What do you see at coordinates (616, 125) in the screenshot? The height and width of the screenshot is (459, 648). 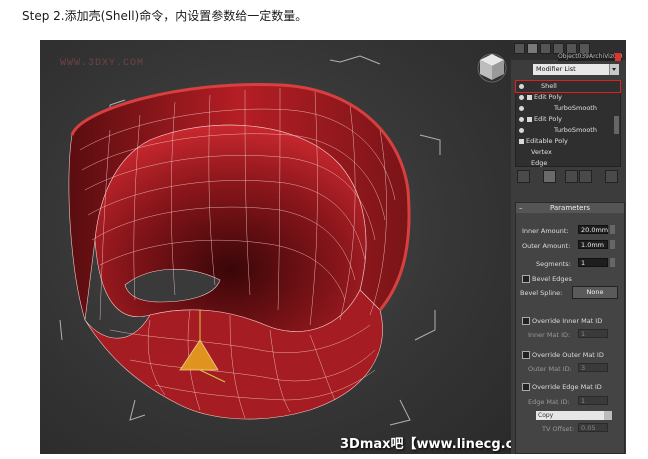 I see `stack-scrollbar` at bounding box center [616, 125].